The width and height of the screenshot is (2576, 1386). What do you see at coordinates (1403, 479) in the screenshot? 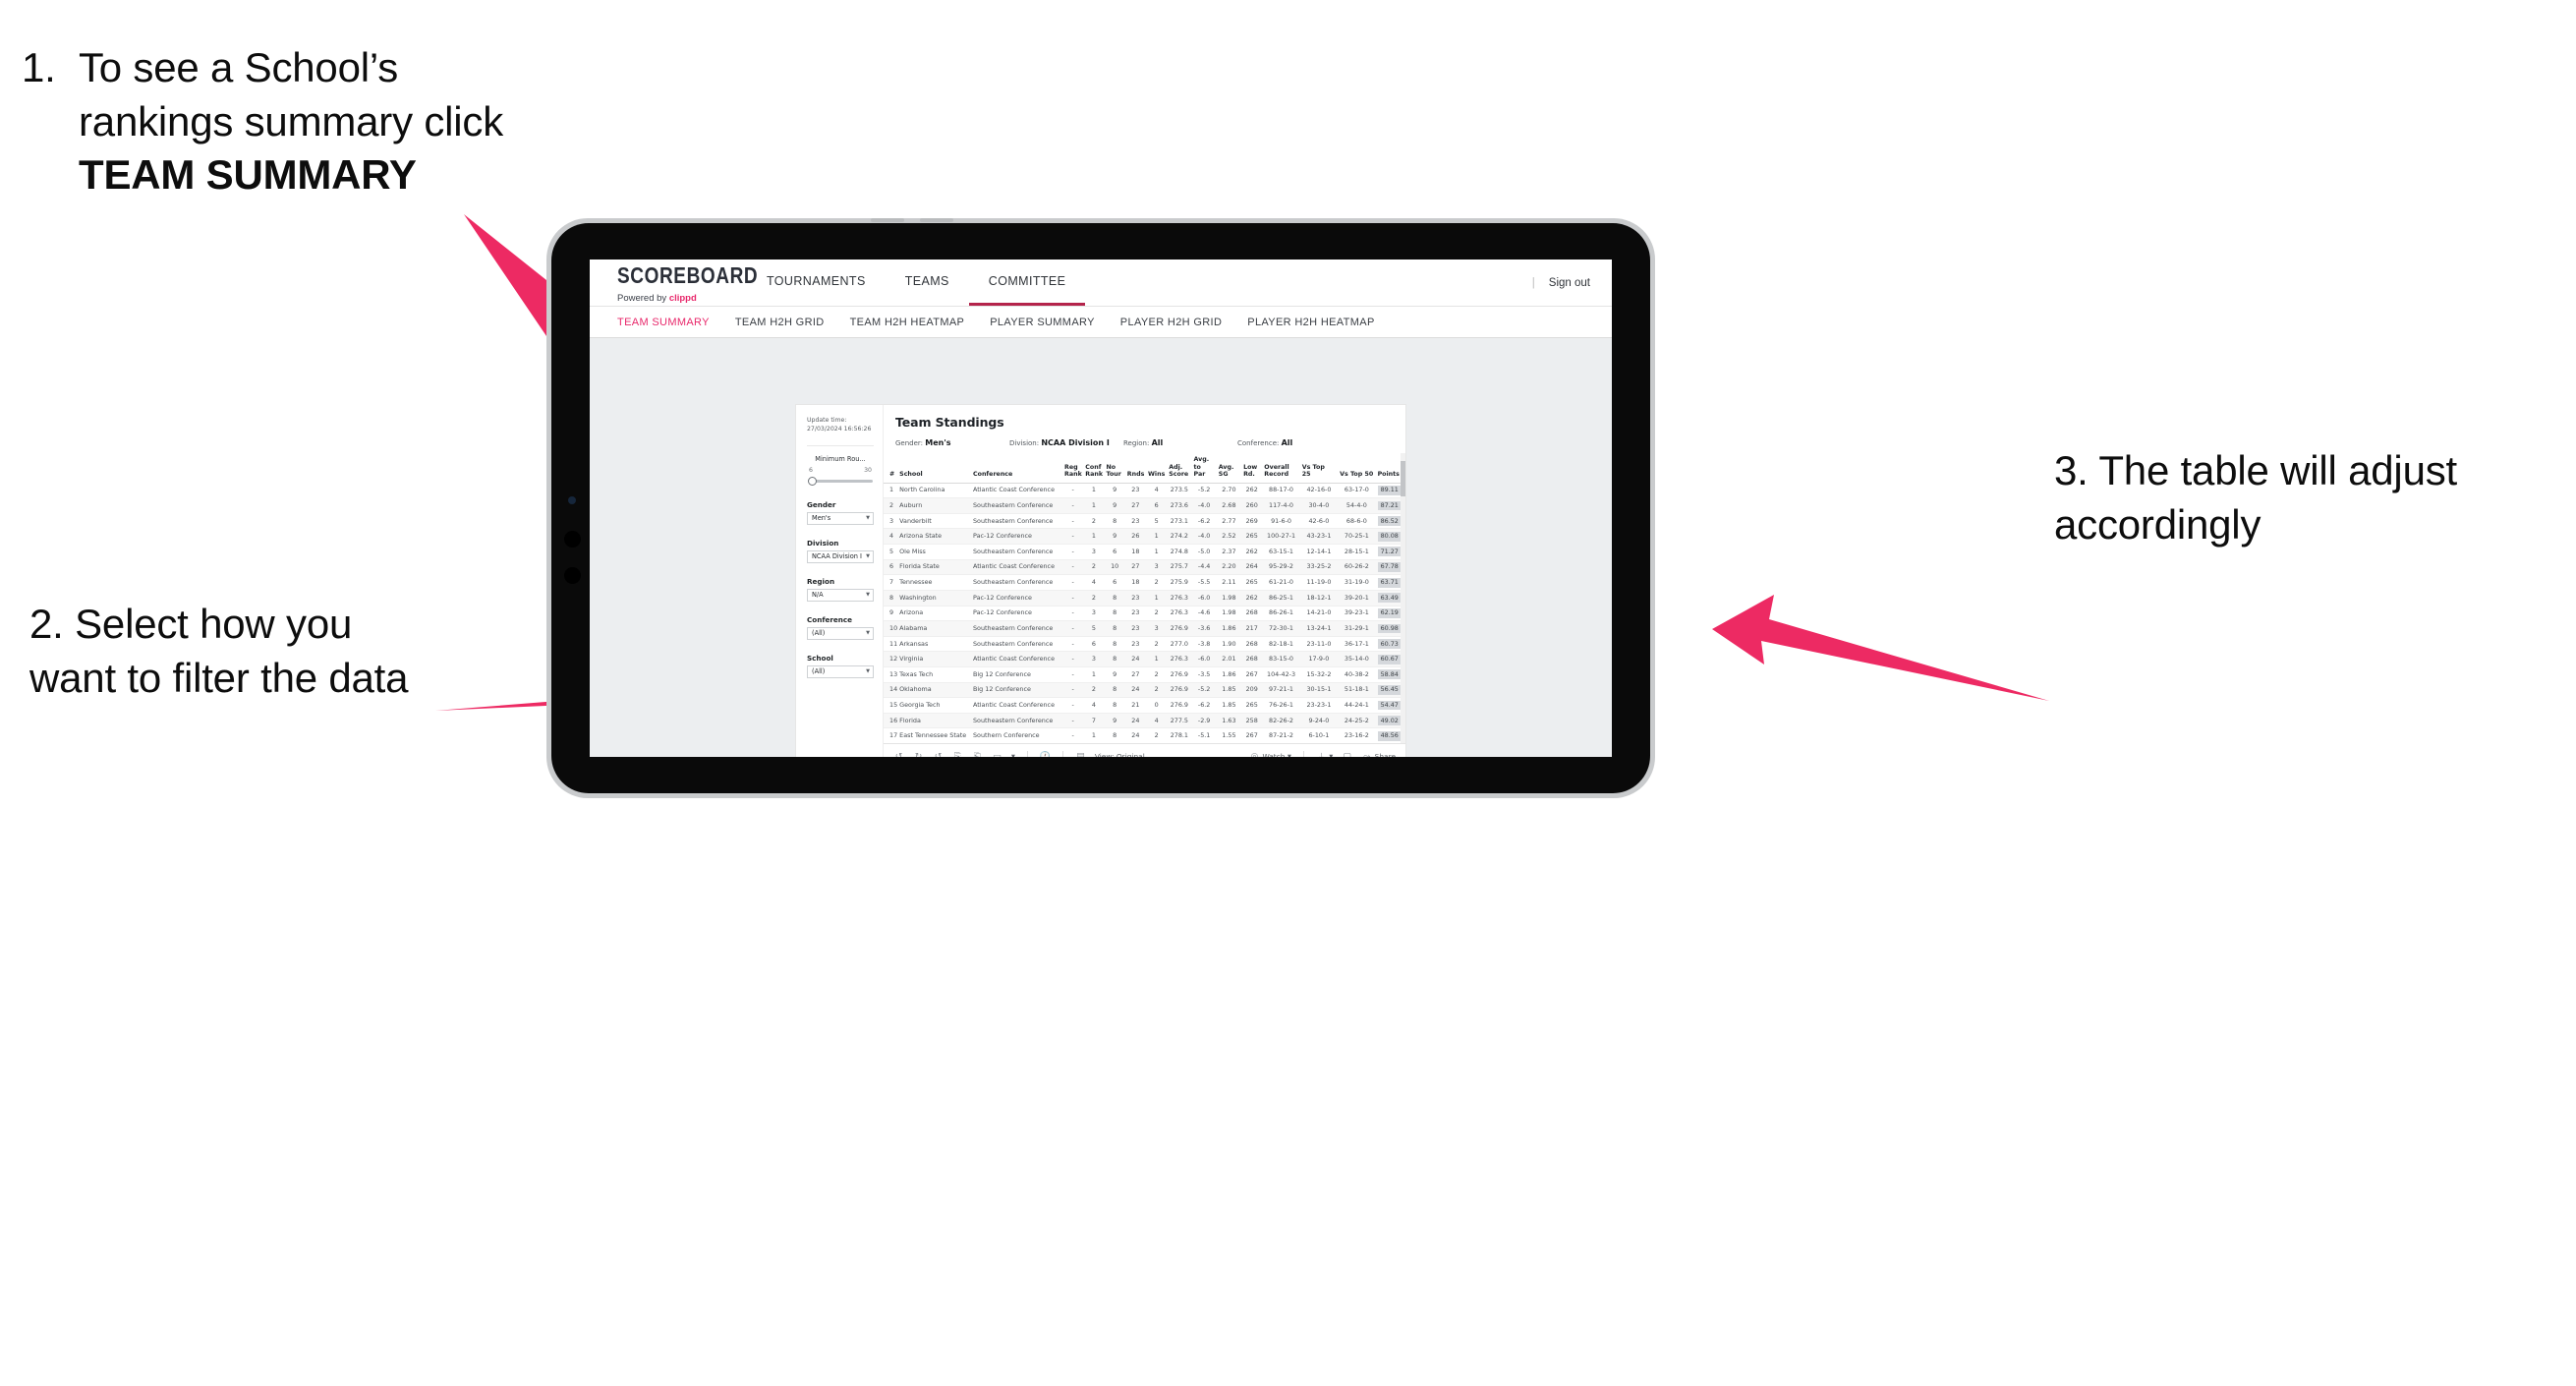
I see `scrollbar-thumb` at bounding box center [1403, 479].